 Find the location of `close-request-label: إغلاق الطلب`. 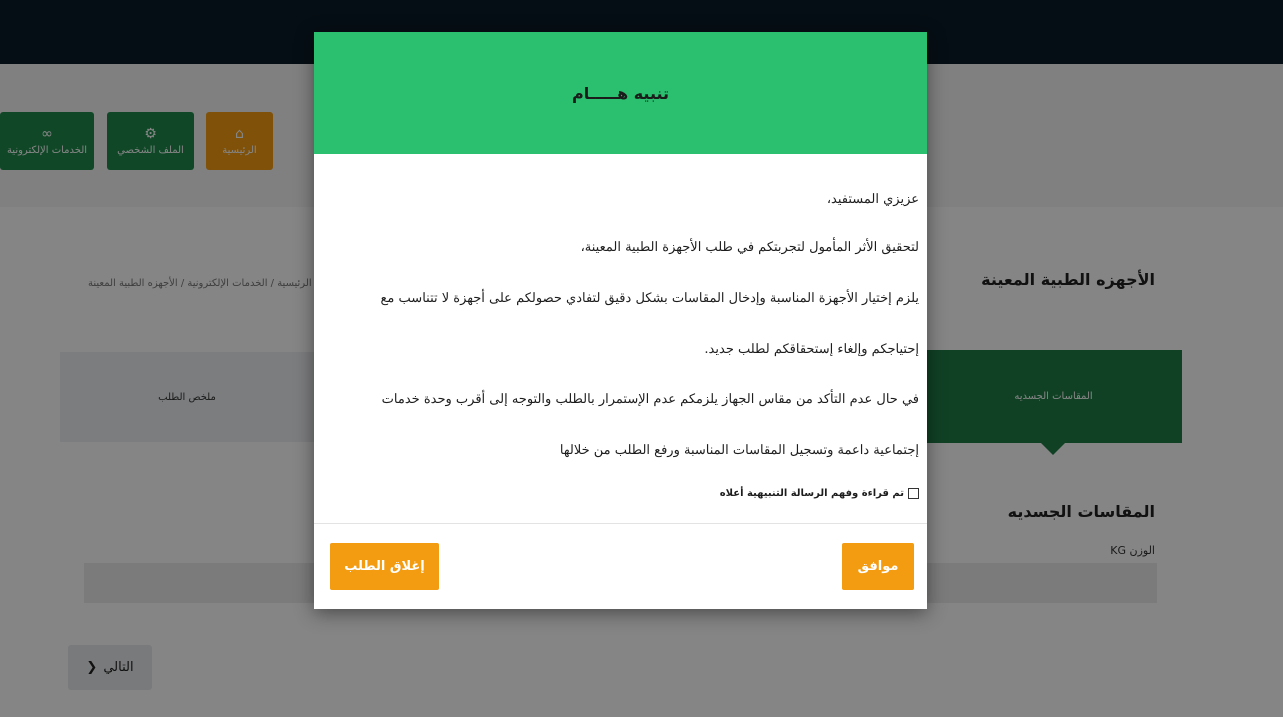

close-request-label: إغلاق الطلب is located at coordinates (384, 566).